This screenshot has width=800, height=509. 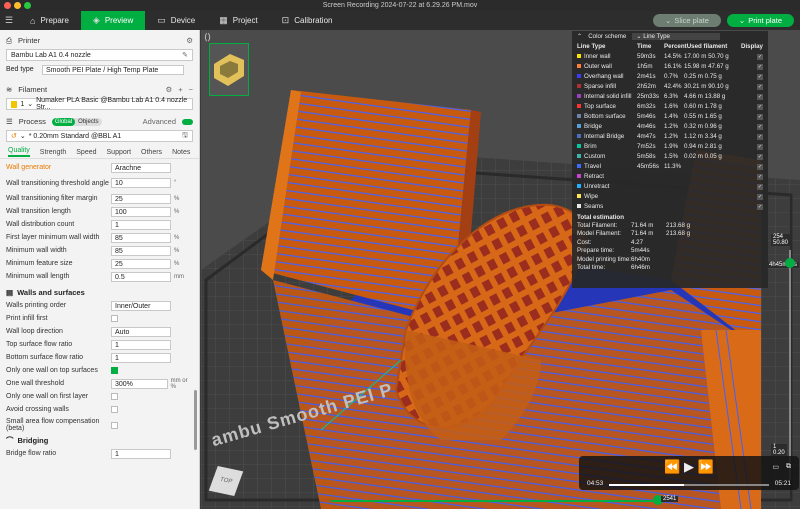 What do you see at coordinates (180, 89) in the screenshot?
I see `add-icon: +` at bounding box center [180, 89].